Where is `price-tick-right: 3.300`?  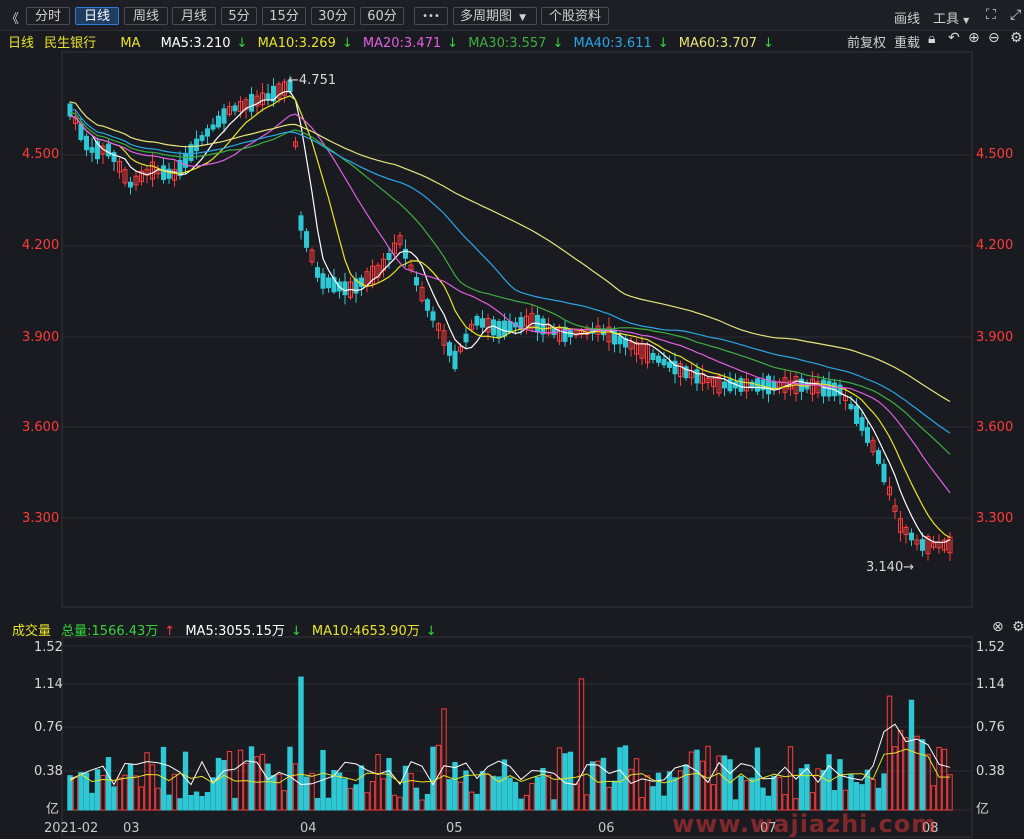 price-tick-right: 3.300 is located at coordinates (995, 518).